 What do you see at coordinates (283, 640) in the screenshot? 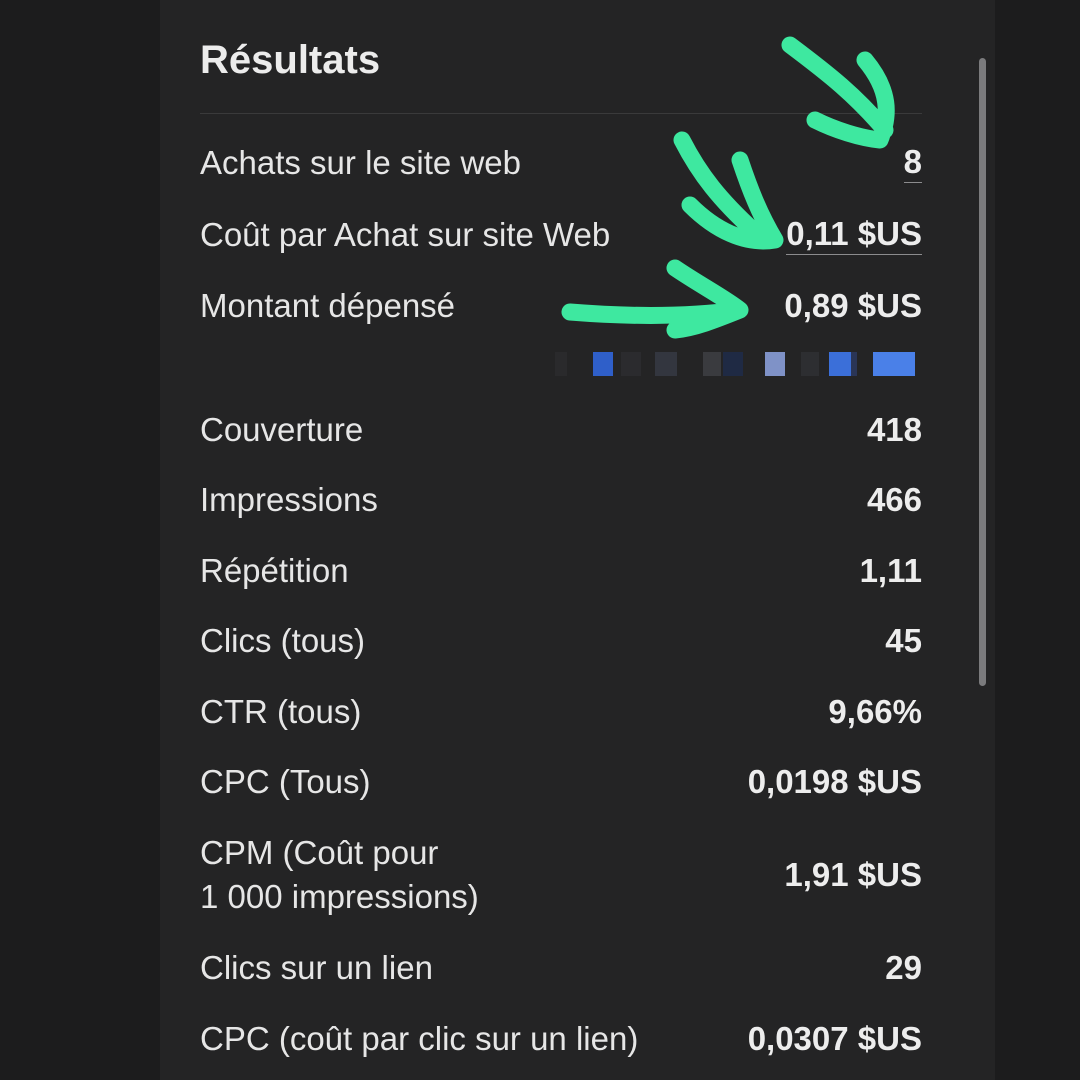
I see `metric-label: Clics (tous)` at bounding box center [283, 640].